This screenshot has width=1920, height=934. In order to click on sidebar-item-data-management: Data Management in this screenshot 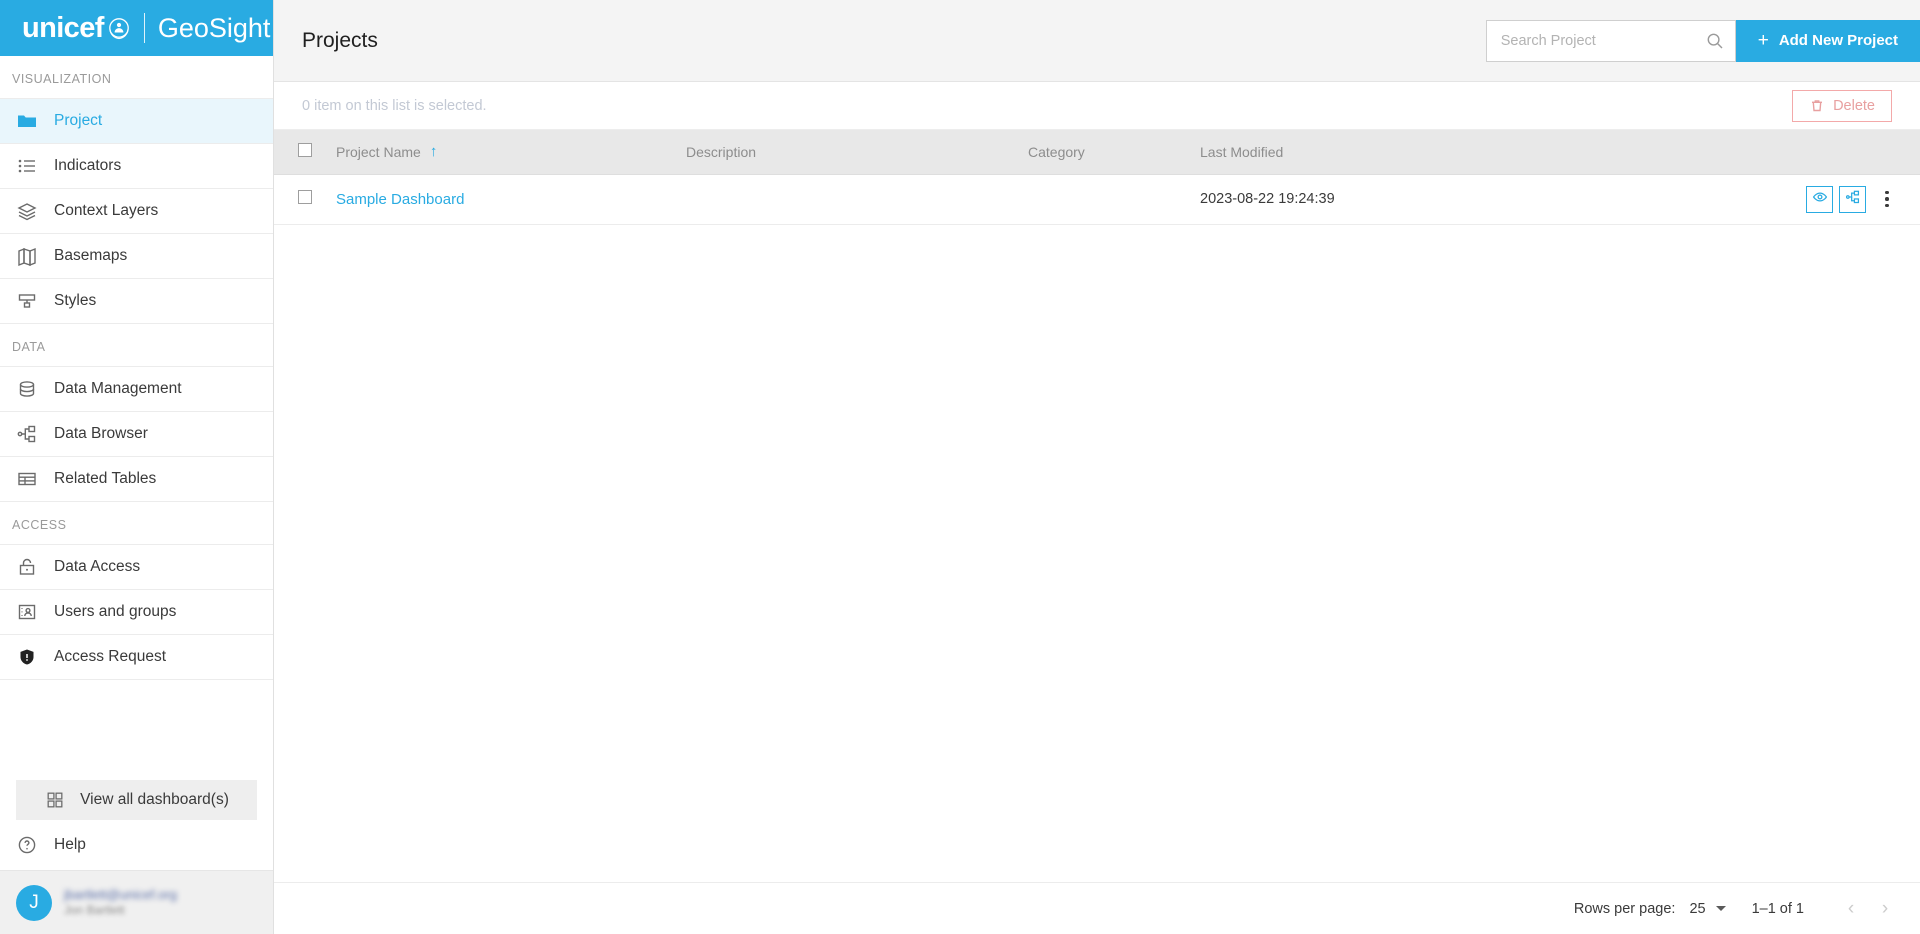, I will do `click(136, 389)`.